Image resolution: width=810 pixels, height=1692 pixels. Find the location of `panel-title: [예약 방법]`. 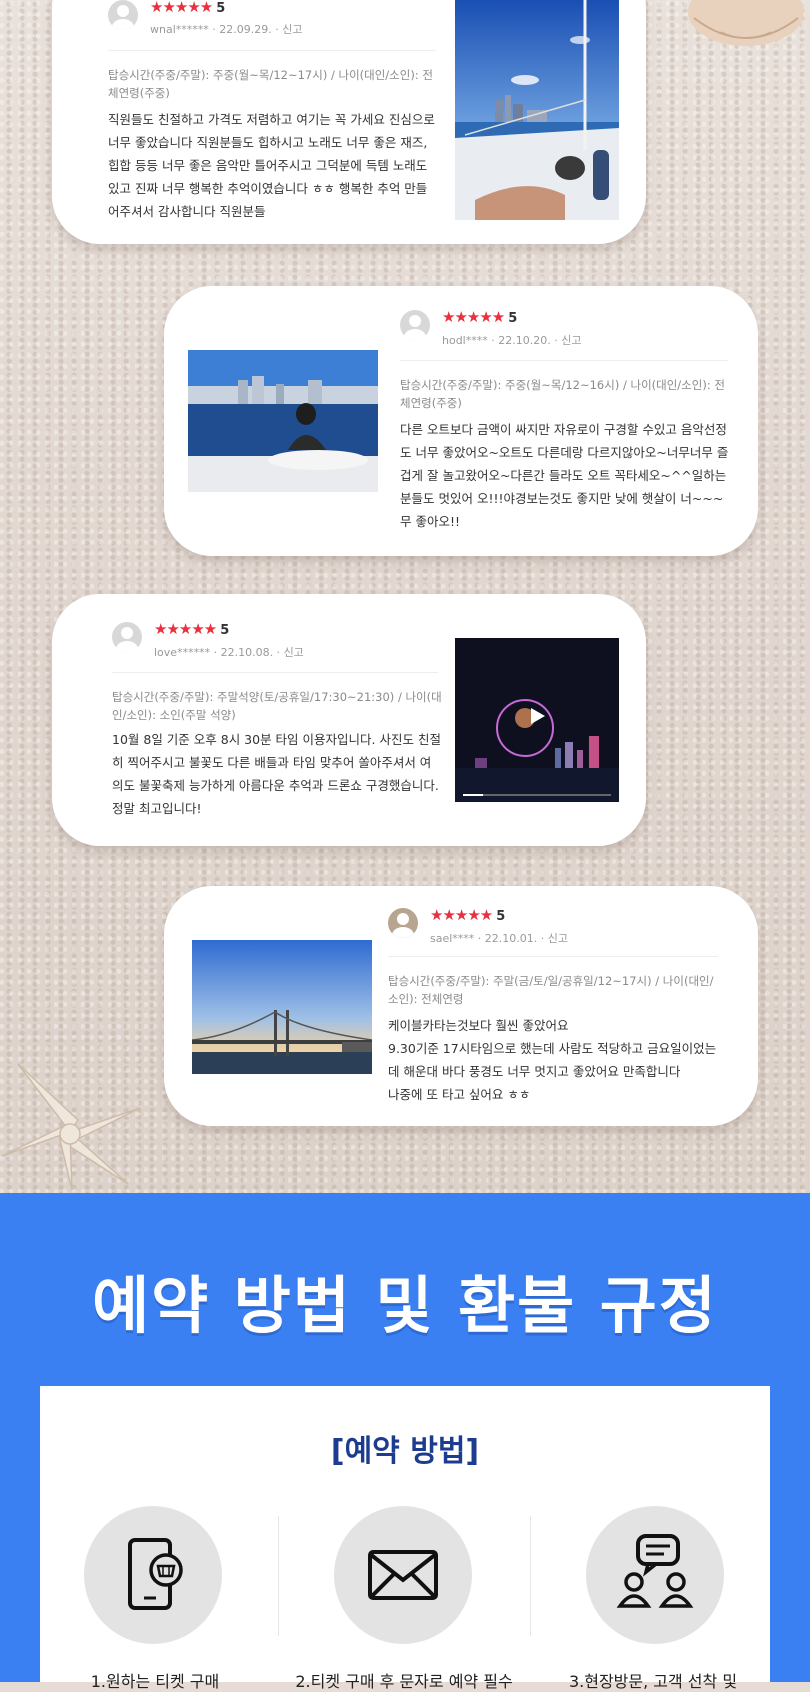

panel-title: [예약 방법] is located at coordinates (405, 1451).